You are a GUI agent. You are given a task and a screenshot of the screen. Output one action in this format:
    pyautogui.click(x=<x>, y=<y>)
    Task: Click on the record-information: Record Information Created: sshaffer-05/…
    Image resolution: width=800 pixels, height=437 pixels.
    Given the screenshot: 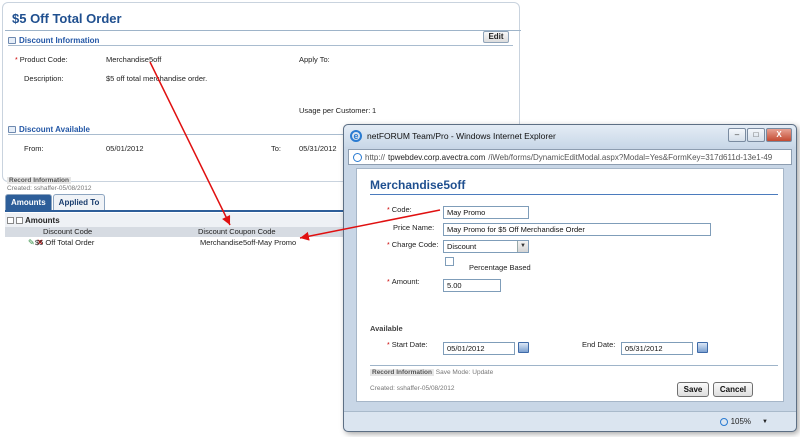 What is the action you would take?
    pyautogui.click(x=49, y=184)
    